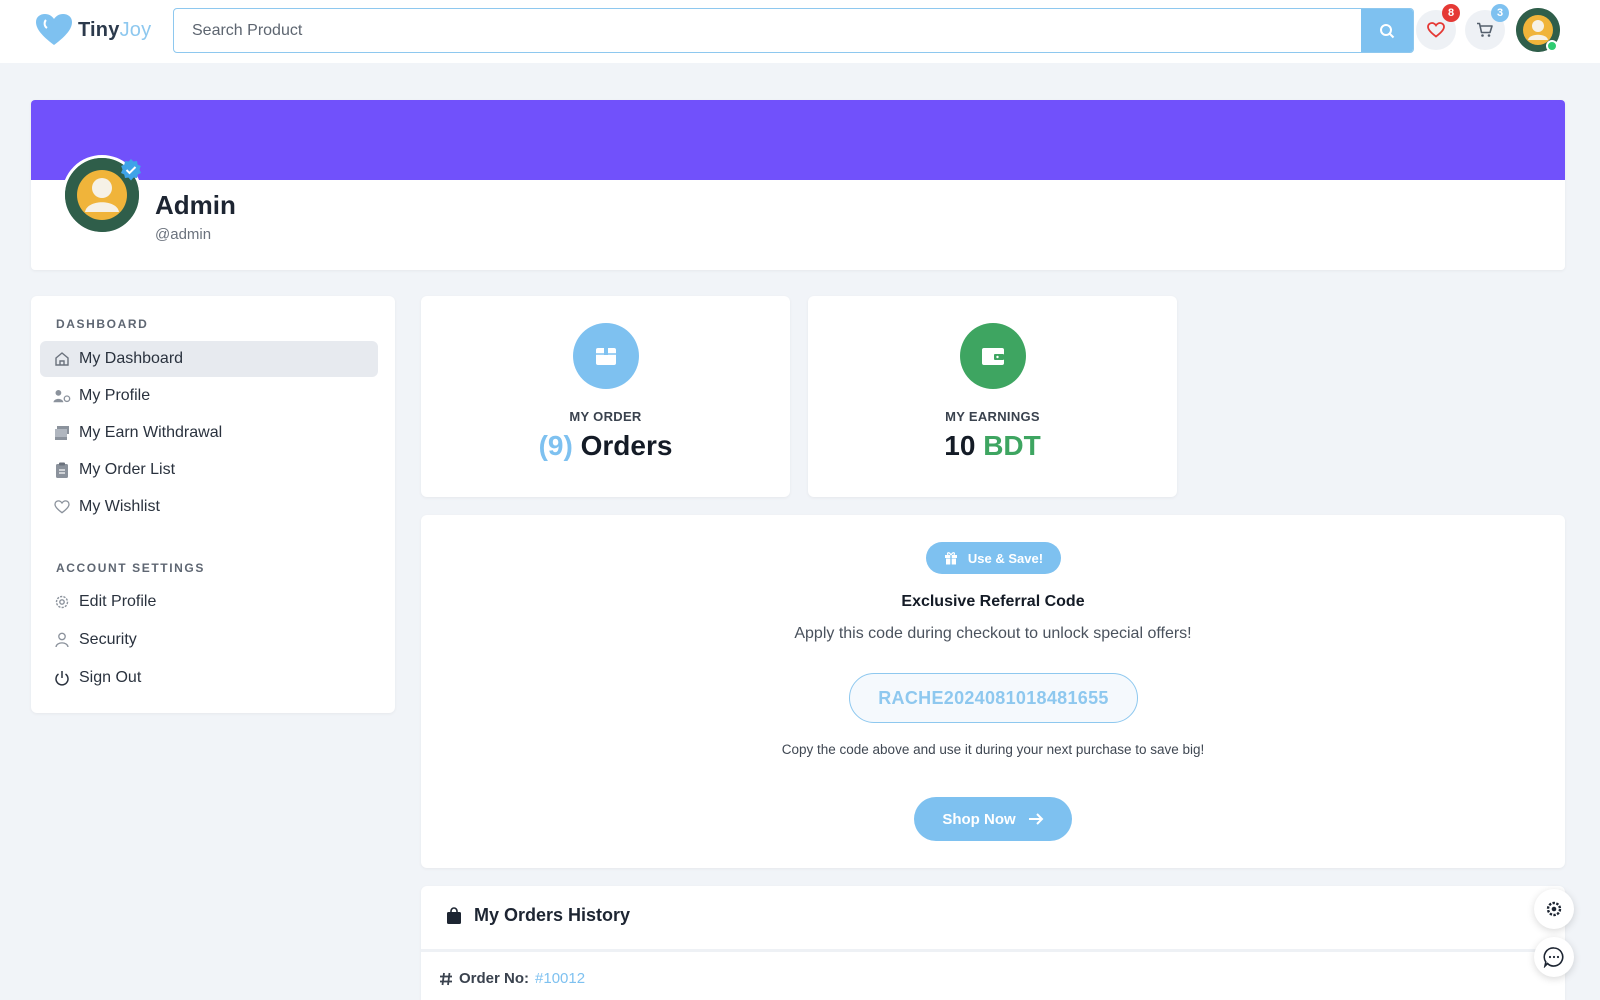  I want to click on profile-banner, so click(798, 140).